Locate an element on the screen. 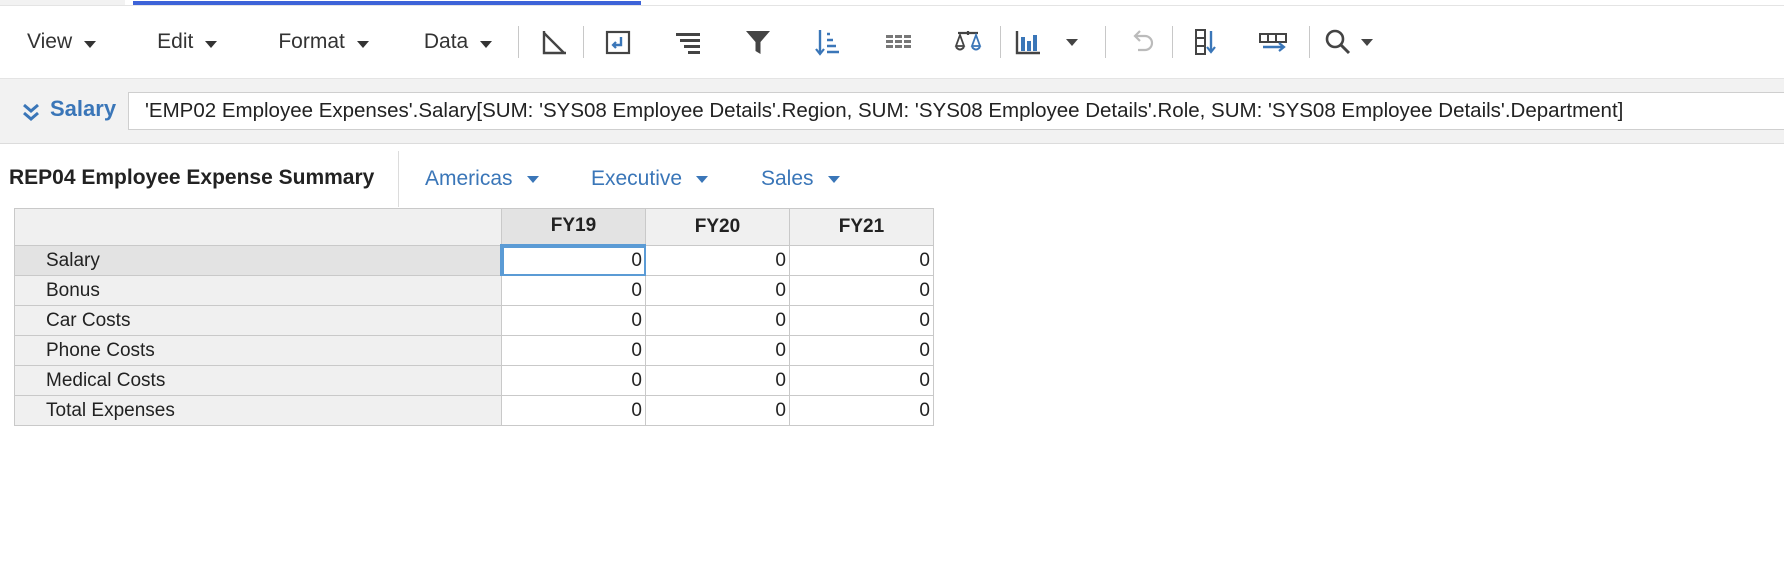 The image size is (1784, 574). edit-menu: Edit is located at coordinates (187, 42).